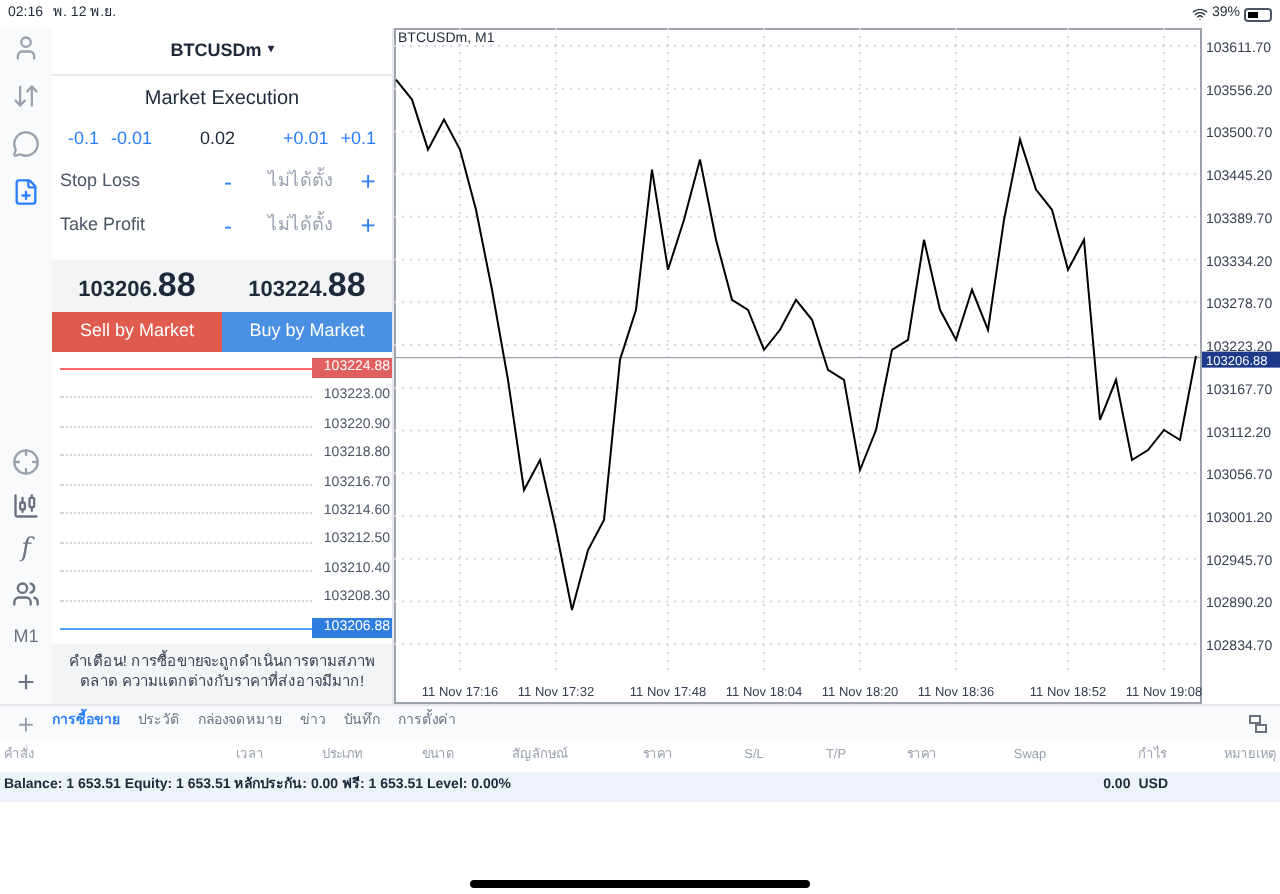 This screenshot has height=894, width=1280. What do you see at coordinates (1258, 723) in the screenshot?
I see `layout-icon` at bounding box center [1258, 723].